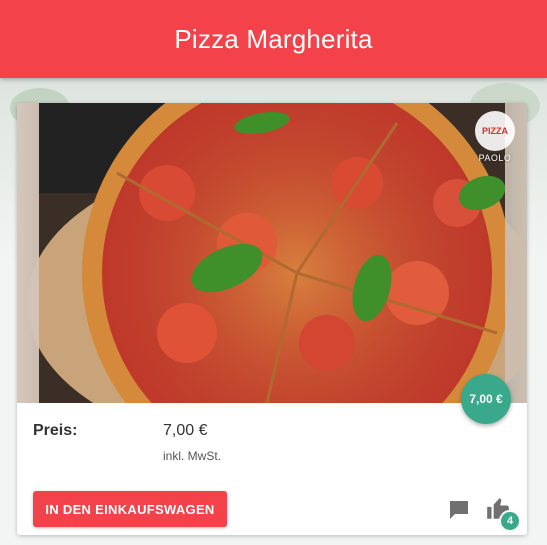 This screenshot has height=545, width=547. Describe the element at coordinates (55, 430) in the screenshot. I see `price-label: Preis:` at that location.